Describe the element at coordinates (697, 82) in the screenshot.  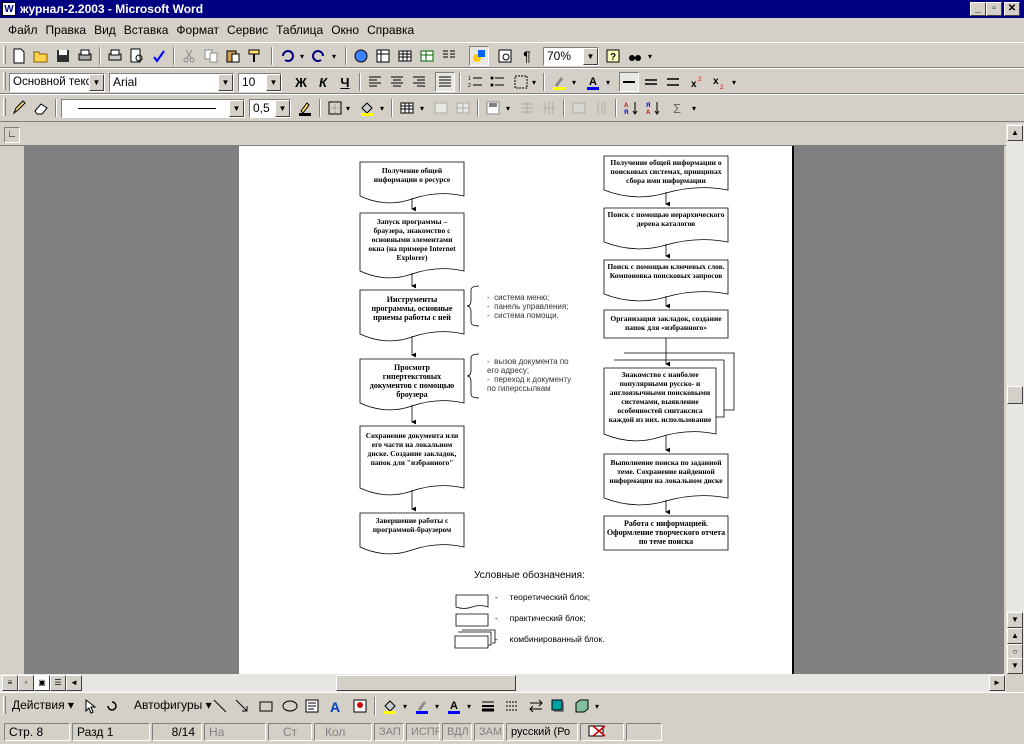
I see `superscript-icon: x2` at that location.